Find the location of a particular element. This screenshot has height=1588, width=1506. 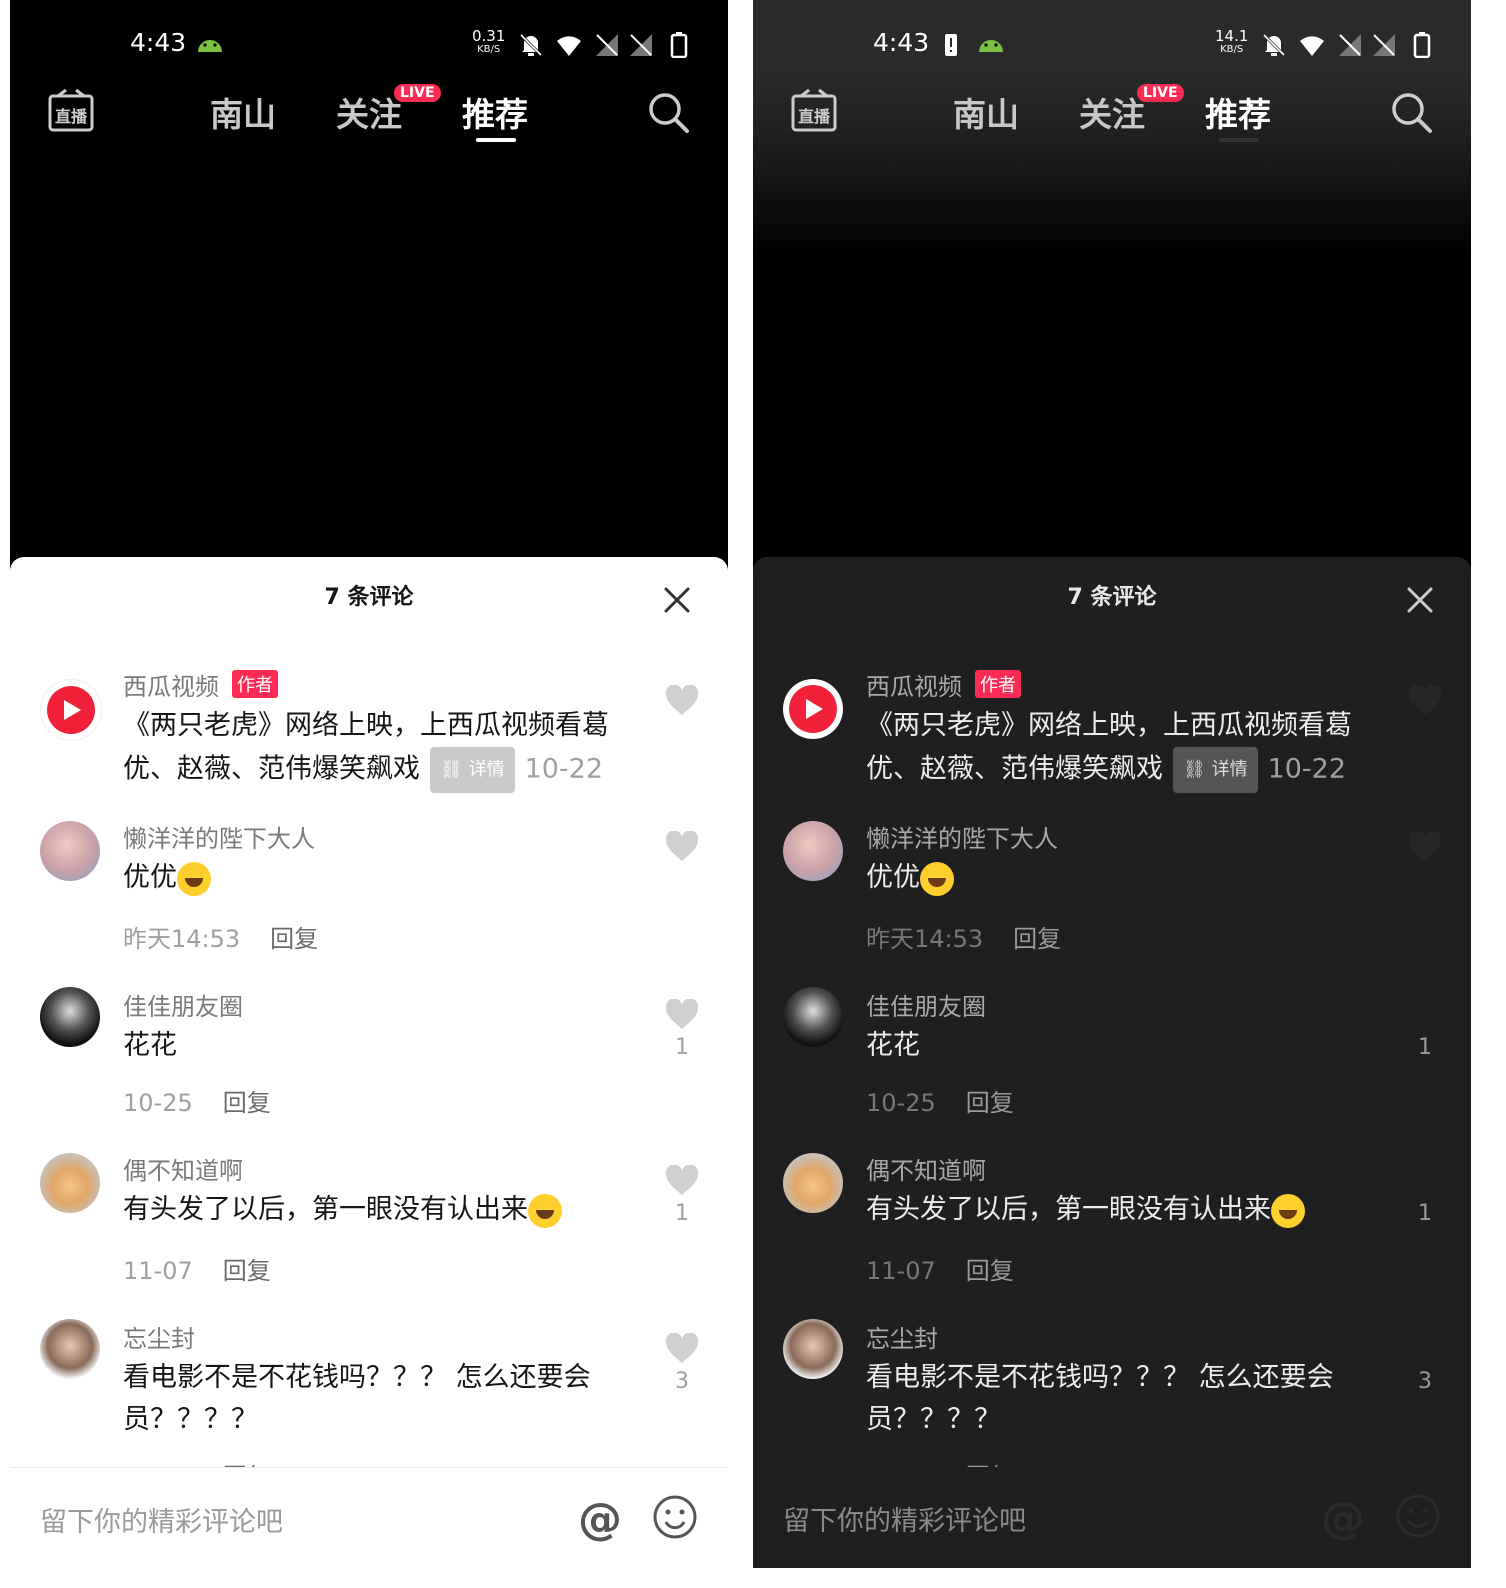

android-icon is located at coordinates (210, 46).